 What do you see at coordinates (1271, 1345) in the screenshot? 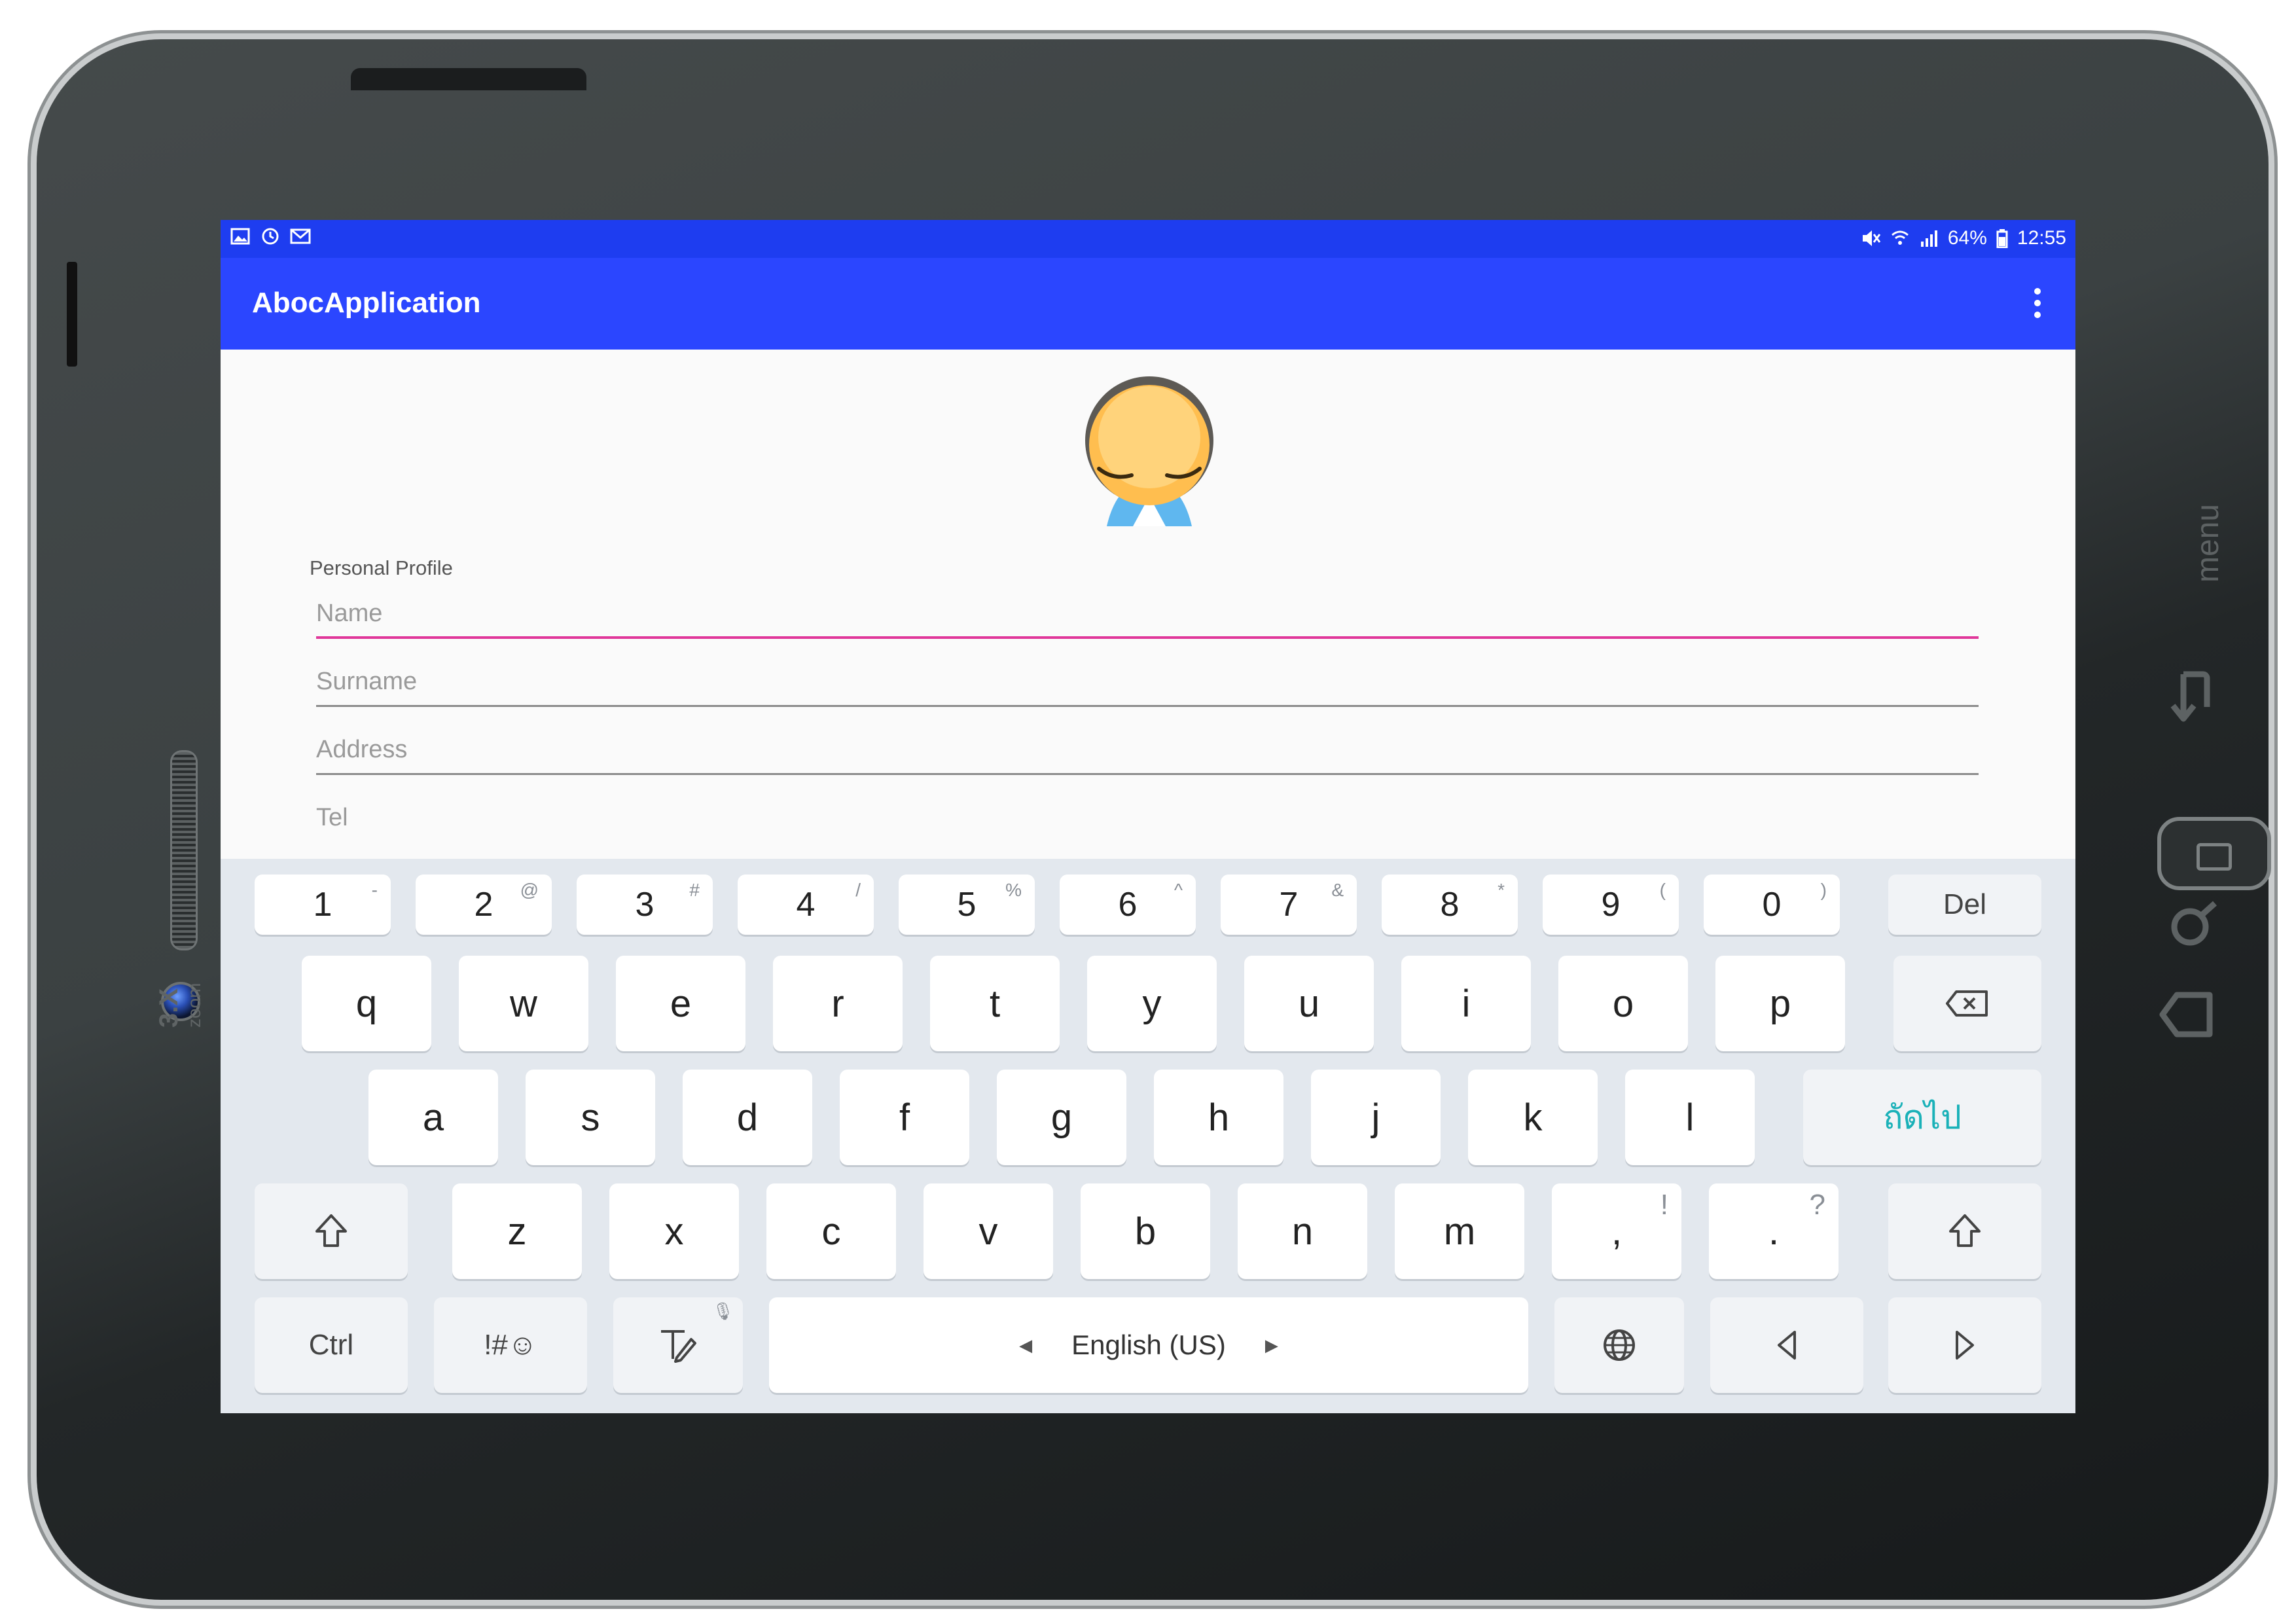
I see `space-right-arrow-icon: ▶` at bounding box center [1271, 1345].